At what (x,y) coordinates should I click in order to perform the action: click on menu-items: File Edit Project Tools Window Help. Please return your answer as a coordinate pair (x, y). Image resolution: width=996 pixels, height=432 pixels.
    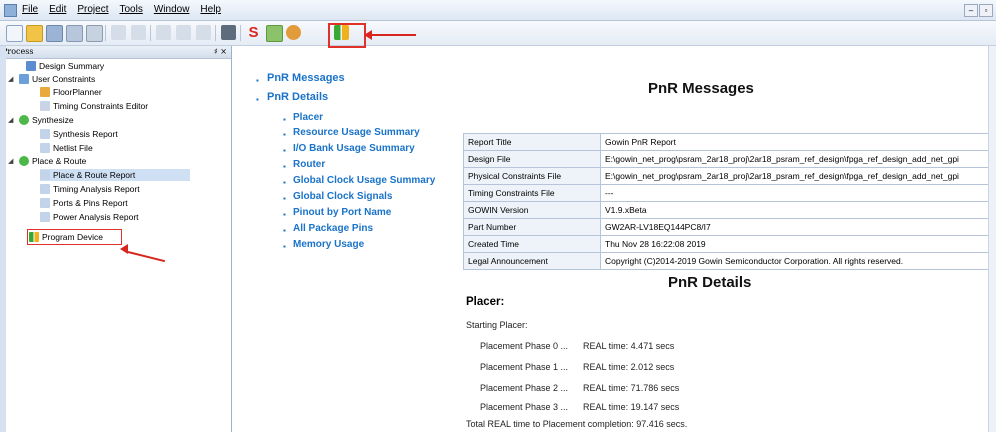
    Looking at the image, I should click on (121, 9).